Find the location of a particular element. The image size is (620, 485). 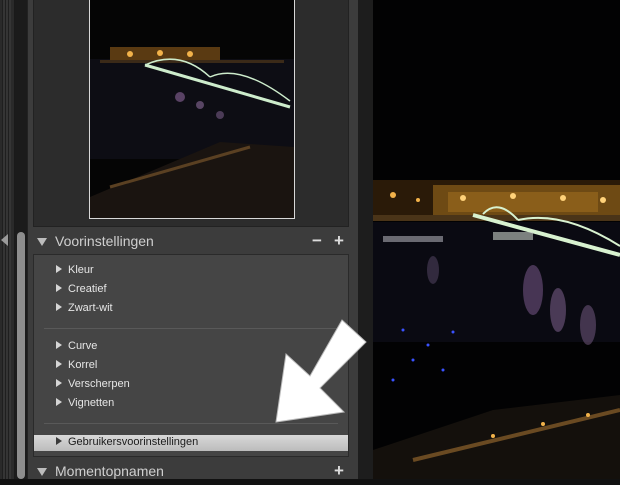

remove-preset-button: − is located at coordinates (317, 241).